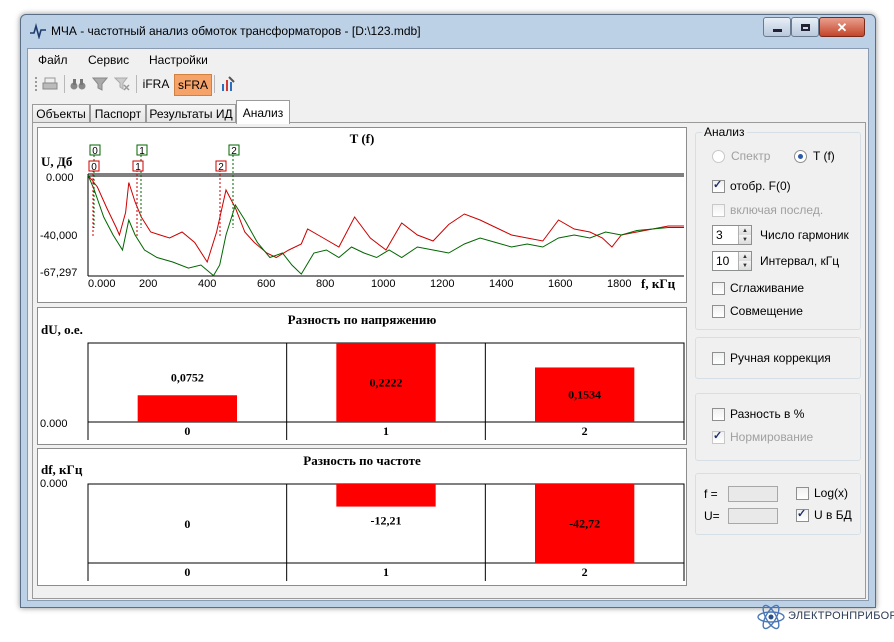 Image resolution: width=894 pixels, height=642 pixels. Describe the element at coordinates (718, 414) in the screenshot. I see `diff-percent-check` at that location.